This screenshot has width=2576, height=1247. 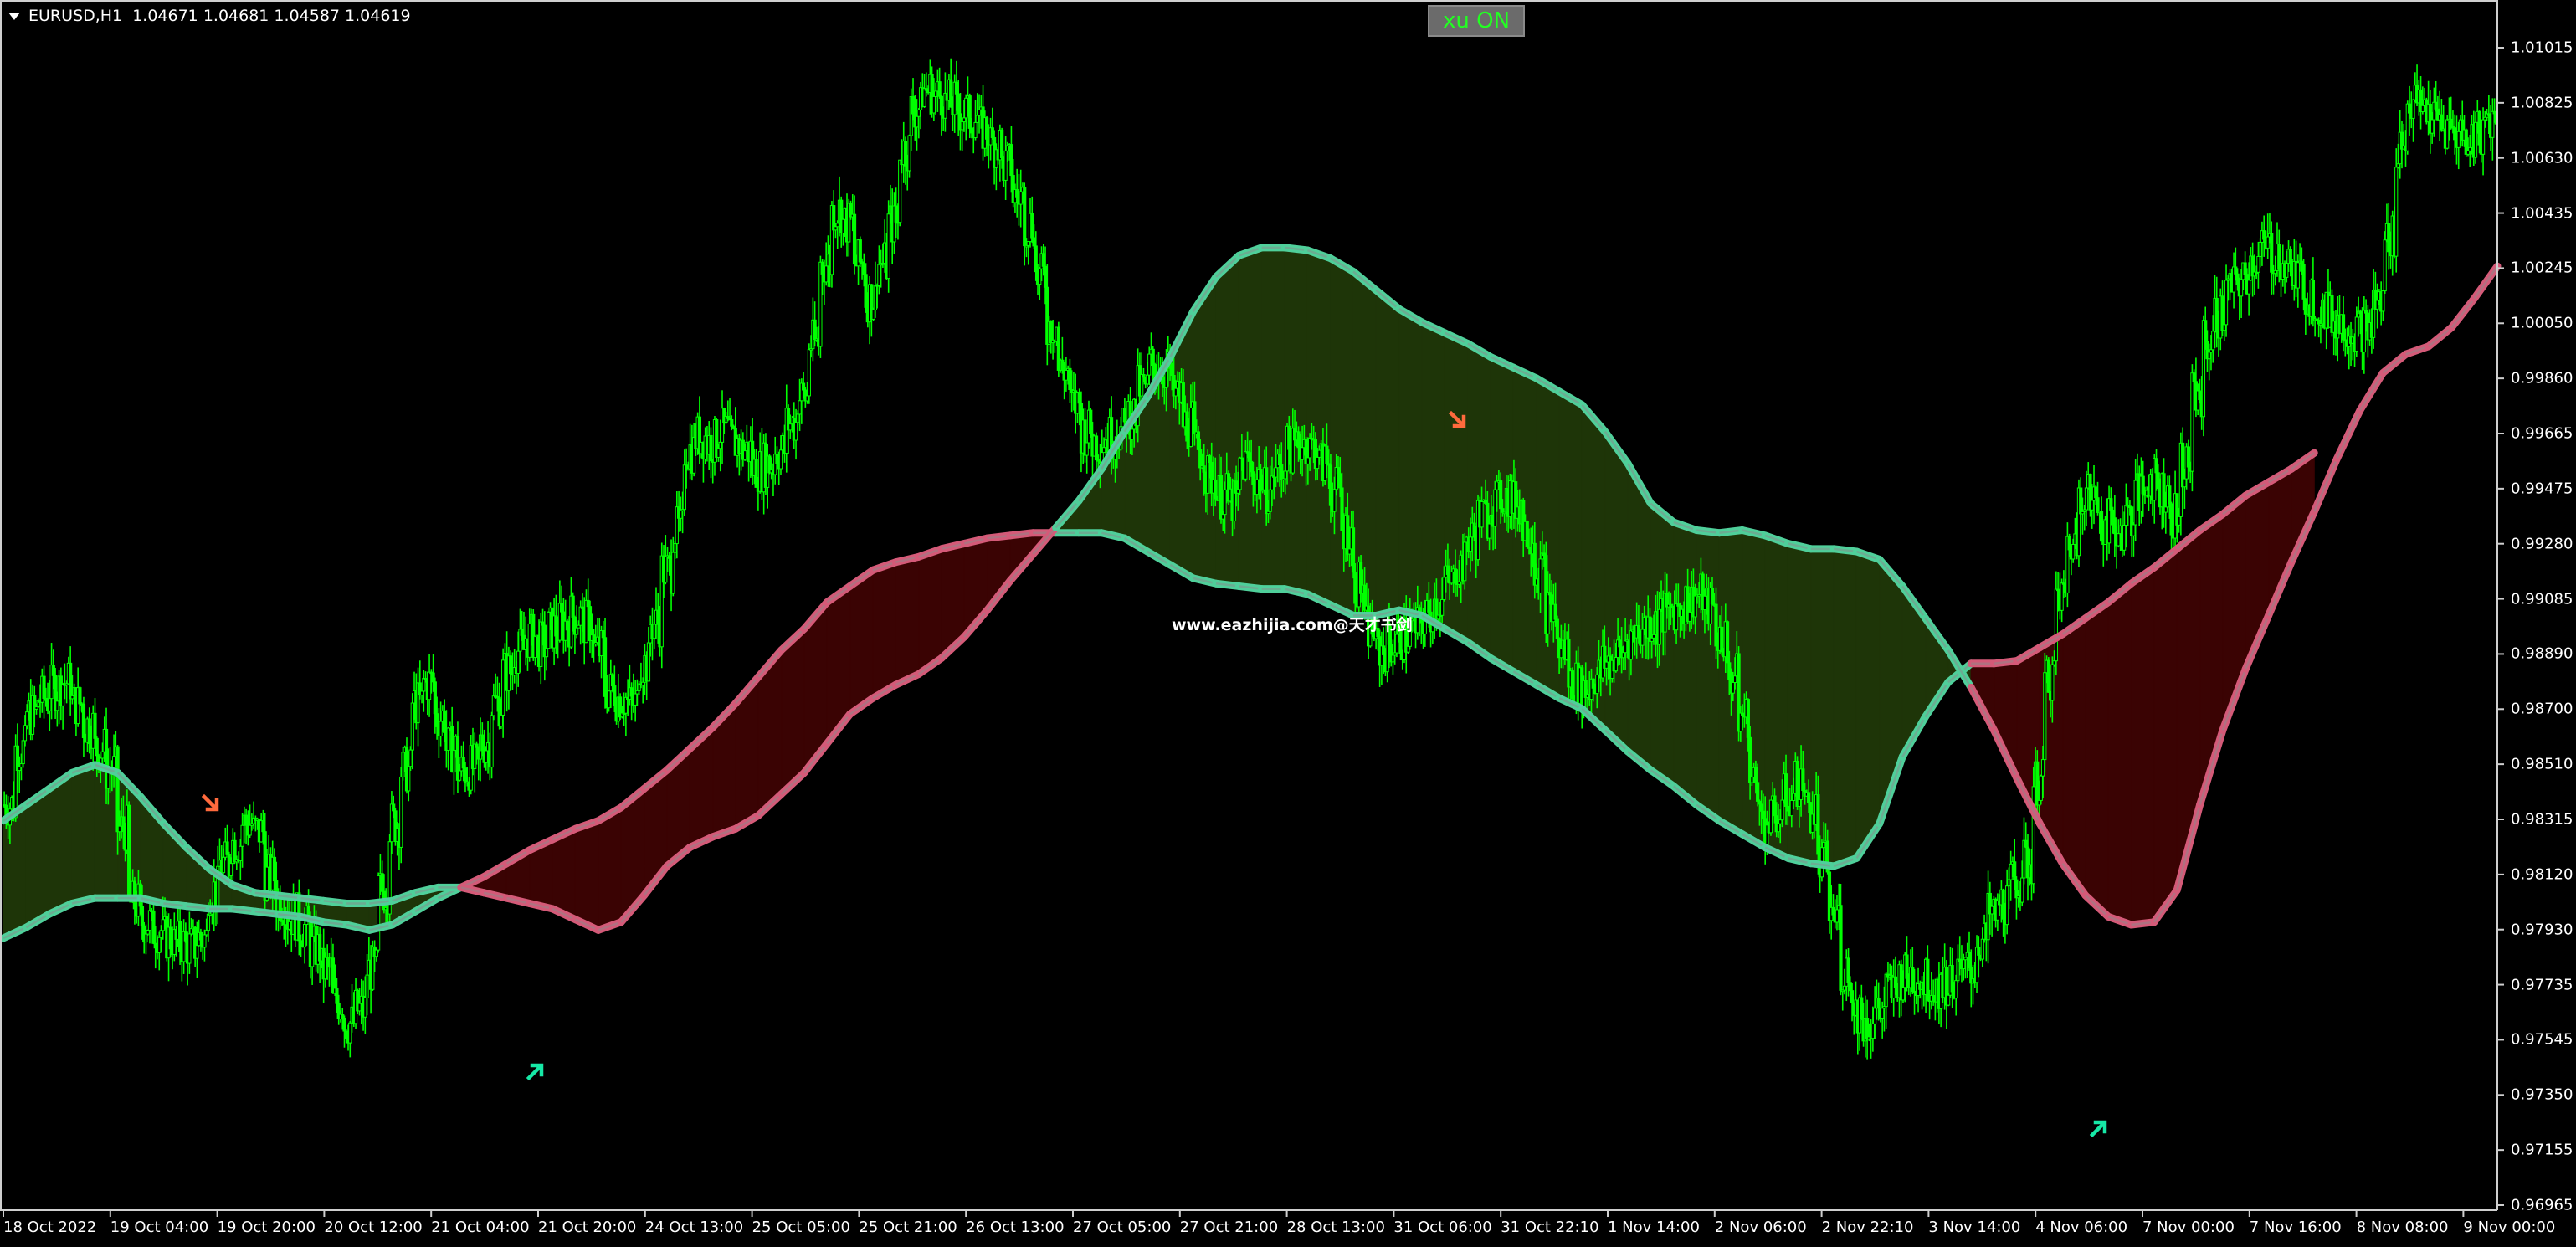 What do you see at coordinates (2542, 653) in the screenshot?
I see `price-tick-label: 0.98890` at bounding box center [2542, 653].